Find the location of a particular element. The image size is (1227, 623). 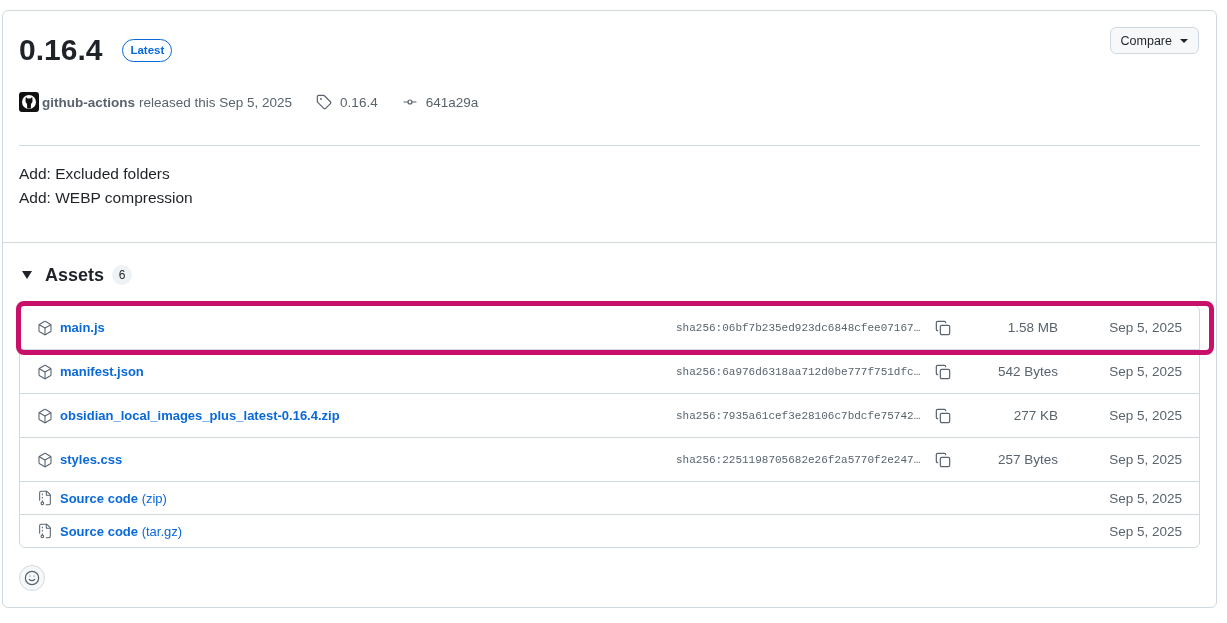

asset-link: obsidian_local_images_plus_latest-0.16.4.zip is located at coordinates (200, 415).